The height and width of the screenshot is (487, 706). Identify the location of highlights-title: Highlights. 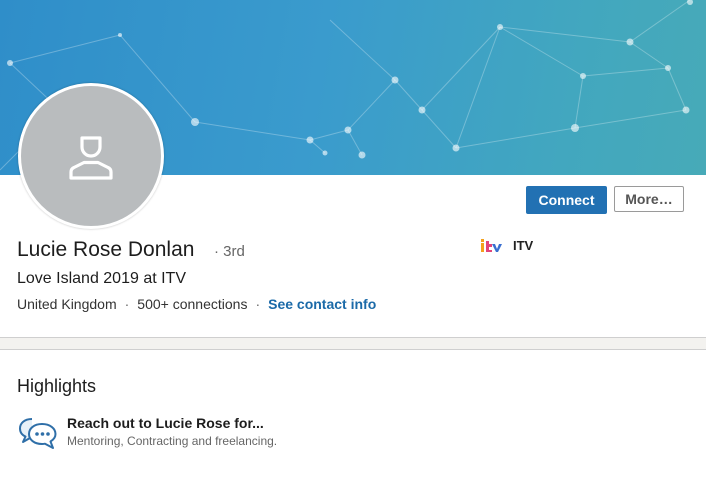
(57, 386).